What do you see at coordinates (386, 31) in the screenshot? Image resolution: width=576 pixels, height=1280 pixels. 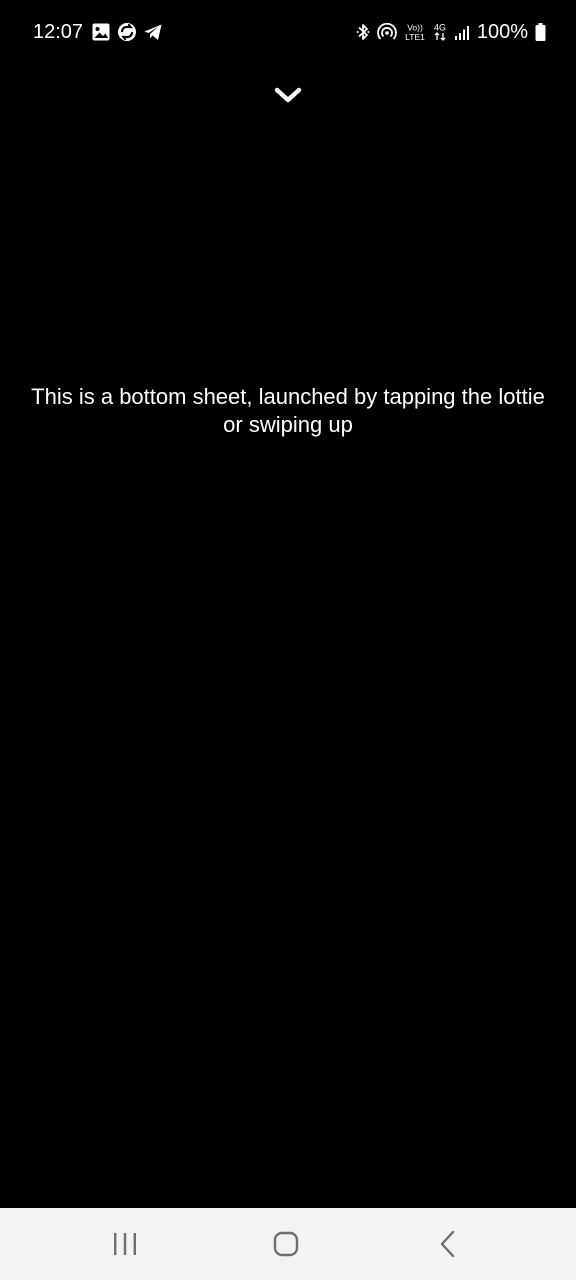 I see `hotspot-icon` at bounding box center [386, 31].